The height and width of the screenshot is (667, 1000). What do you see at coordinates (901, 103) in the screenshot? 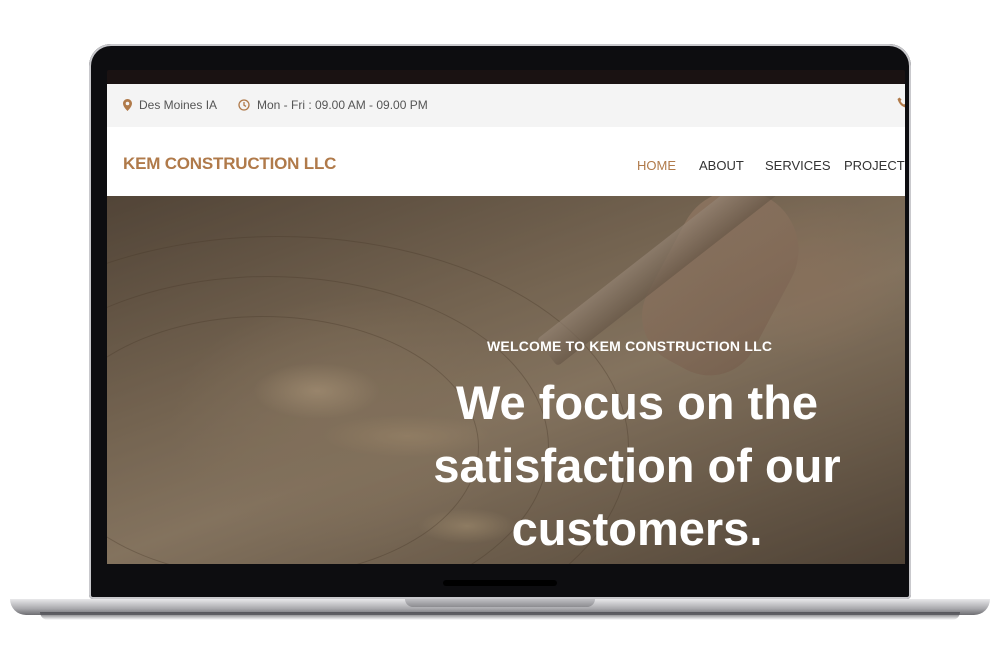
I see `phone-icon` at bounding box center [901, 103].